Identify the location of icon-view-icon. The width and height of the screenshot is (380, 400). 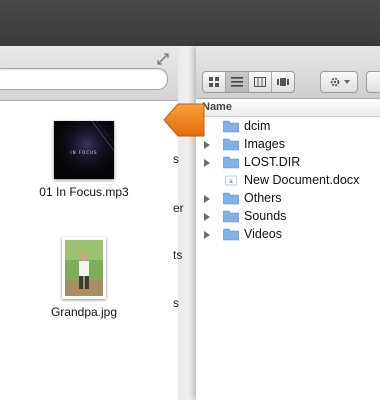
(214, 82).